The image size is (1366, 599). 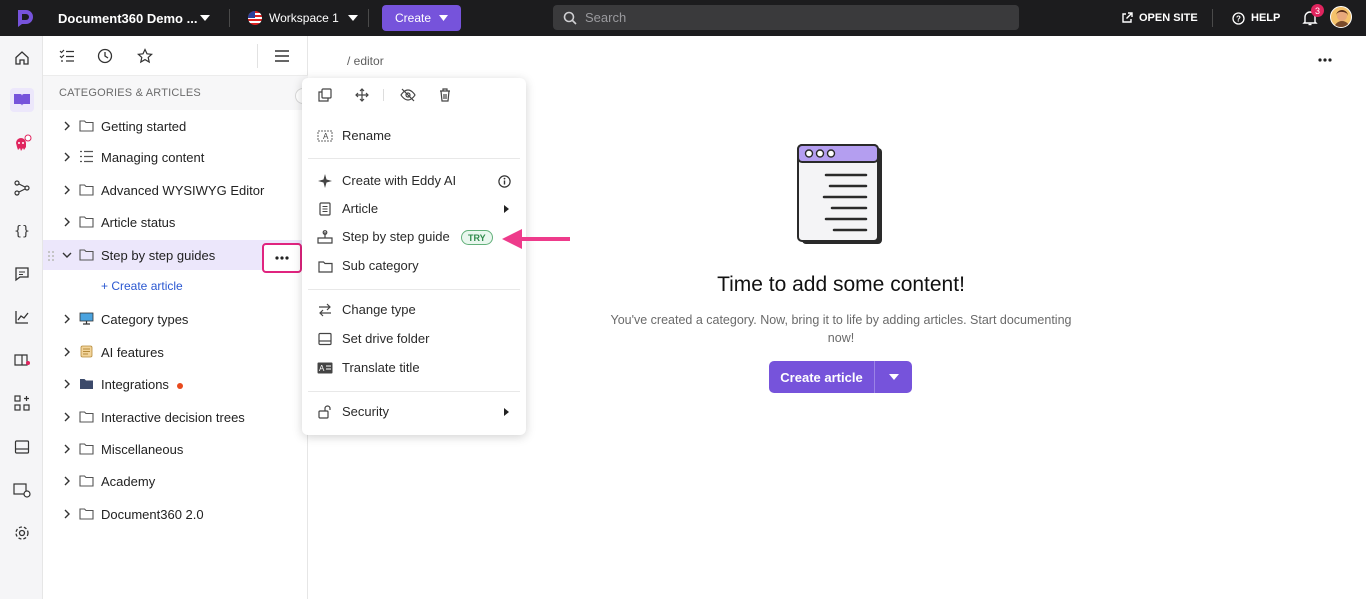 I want to click on workflow-icon, so click(x=22, y=188).